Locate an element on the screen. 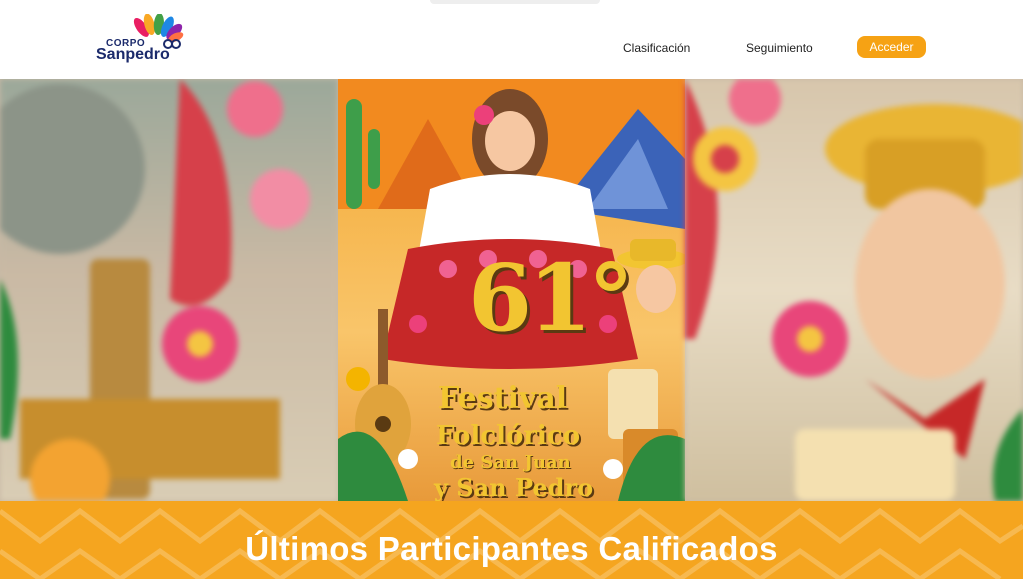 This screenshot has height=579, width=1023. poster-title-festival: Festival is located at coordinates (503, 398).